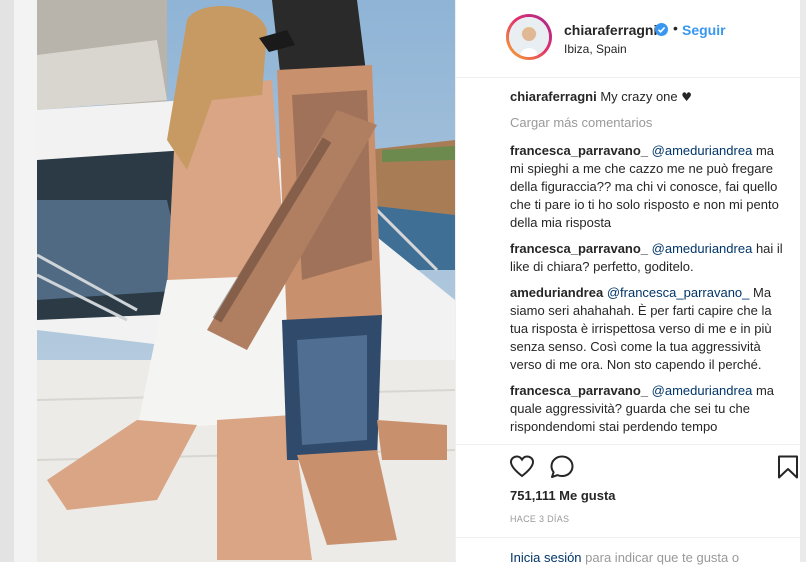 The height and width of the screenshot is (565, 806). I want to click on actions-divider, so click(628, 444).